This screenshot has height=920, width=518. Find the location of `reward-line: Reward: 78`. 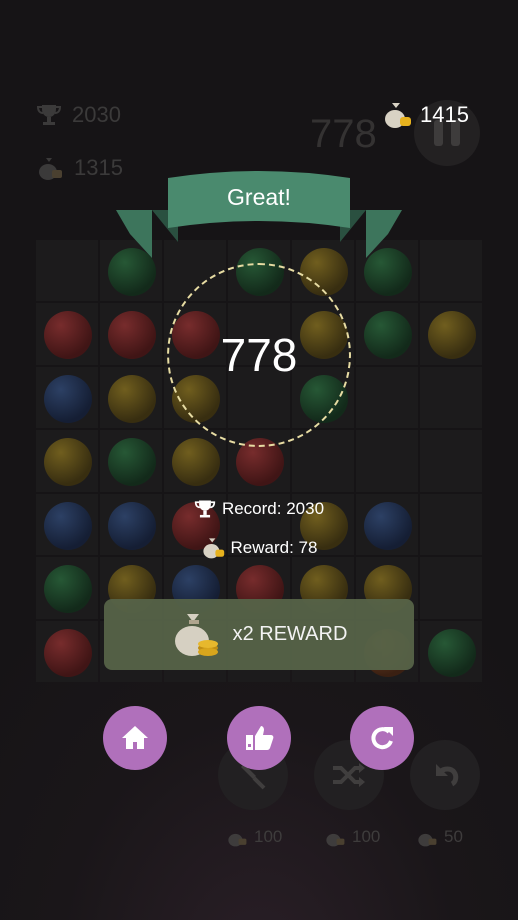

reward-line: Reward: 78 is located at coordinates (259, 548).